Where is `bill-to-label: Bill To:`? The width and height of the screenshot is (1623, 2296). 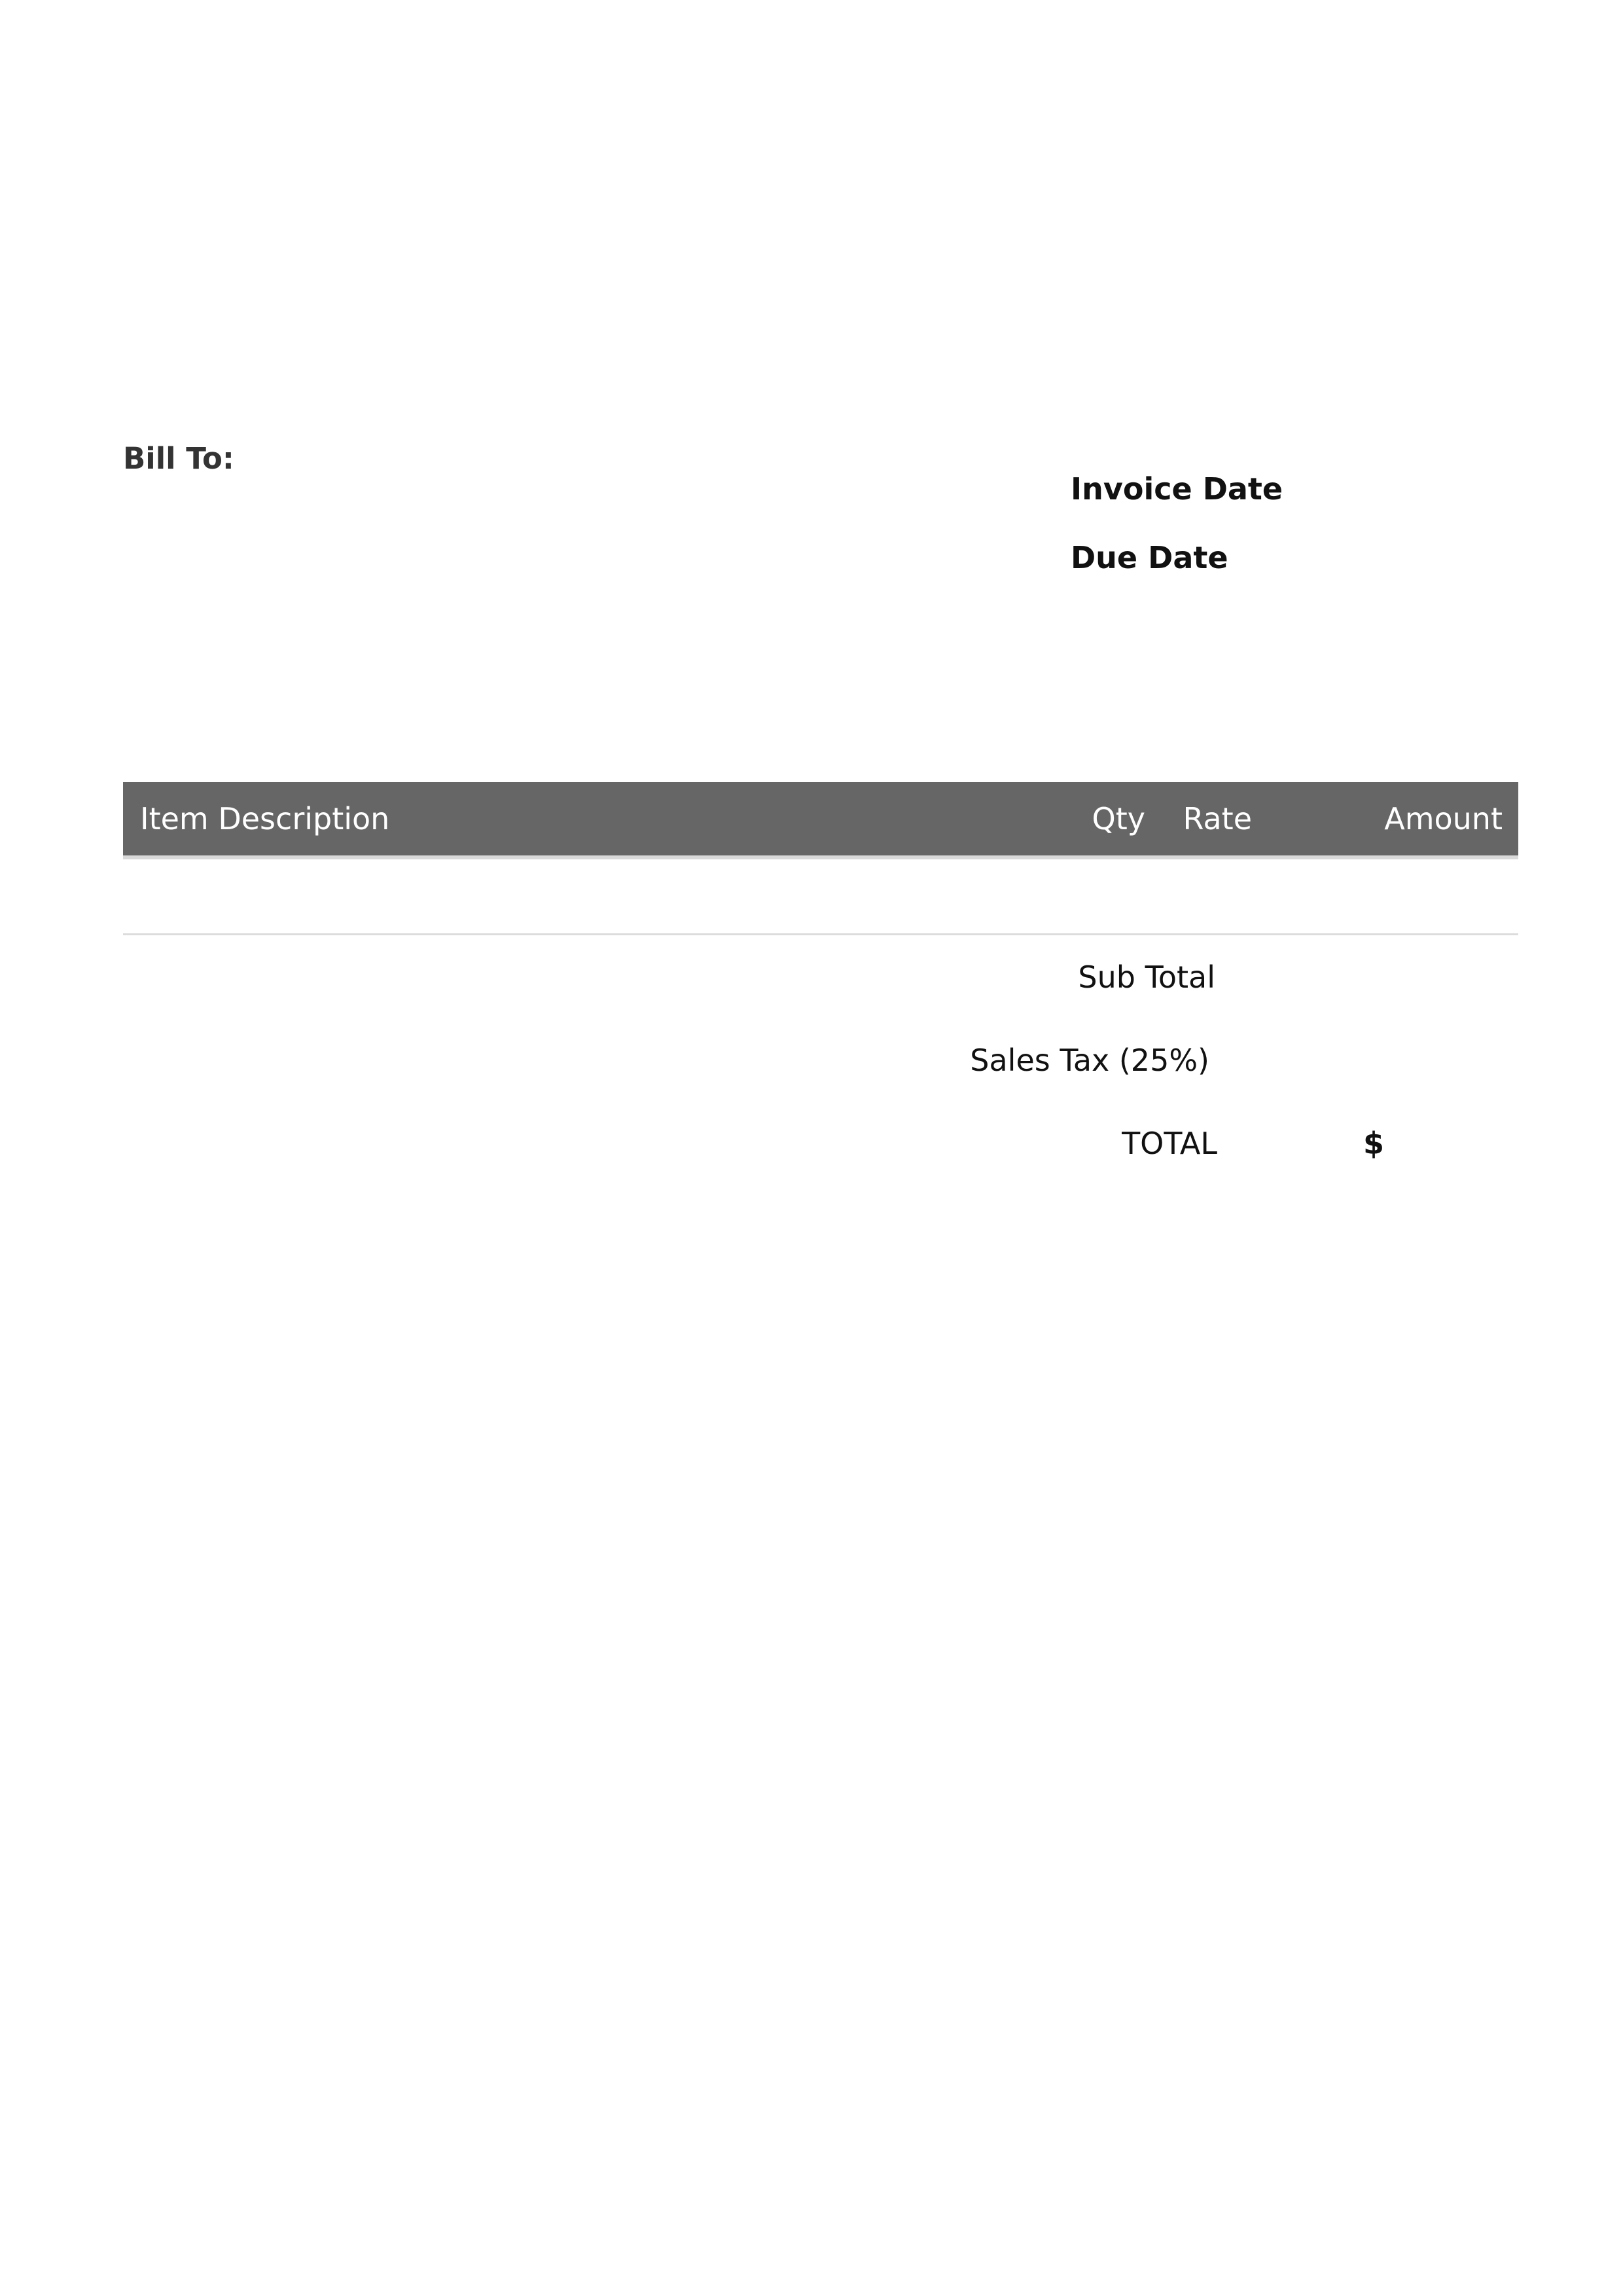 bill-to-label: Bill To: is located at coordinates (178, 458).